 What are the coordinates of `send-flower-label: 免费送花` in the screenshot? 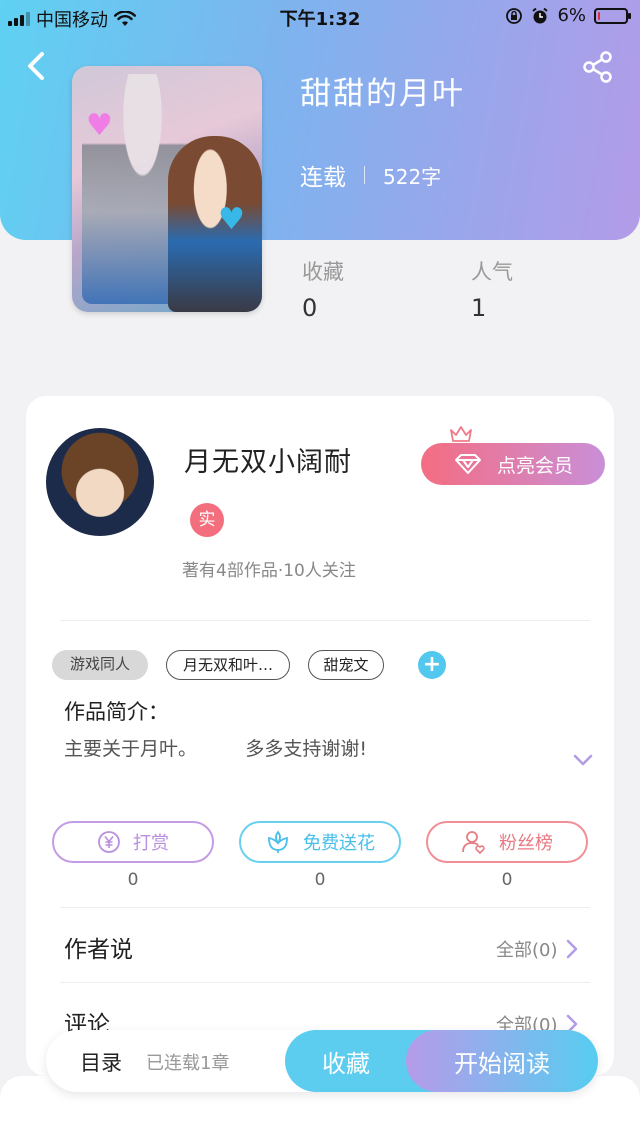 It's located at (339, 843).